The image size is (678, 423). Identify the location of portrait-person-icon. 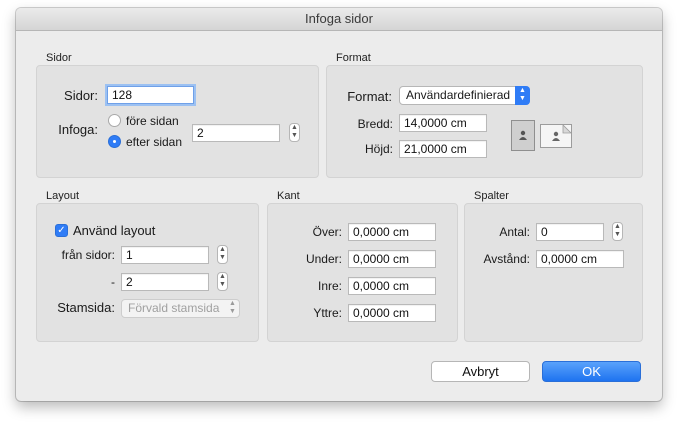
(523, 135).